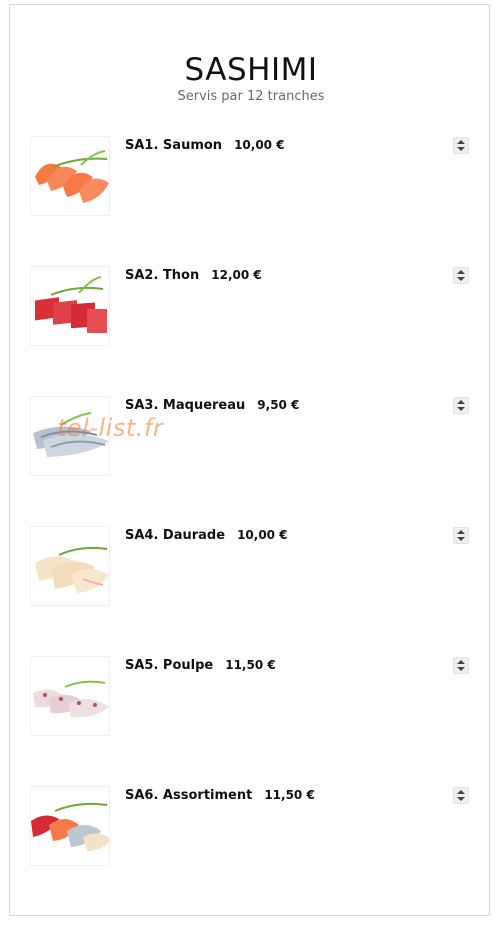 The width and height of the screenshot is (502, 931). I want to click on item-name: SA4. Daurade, so click(175, 535).